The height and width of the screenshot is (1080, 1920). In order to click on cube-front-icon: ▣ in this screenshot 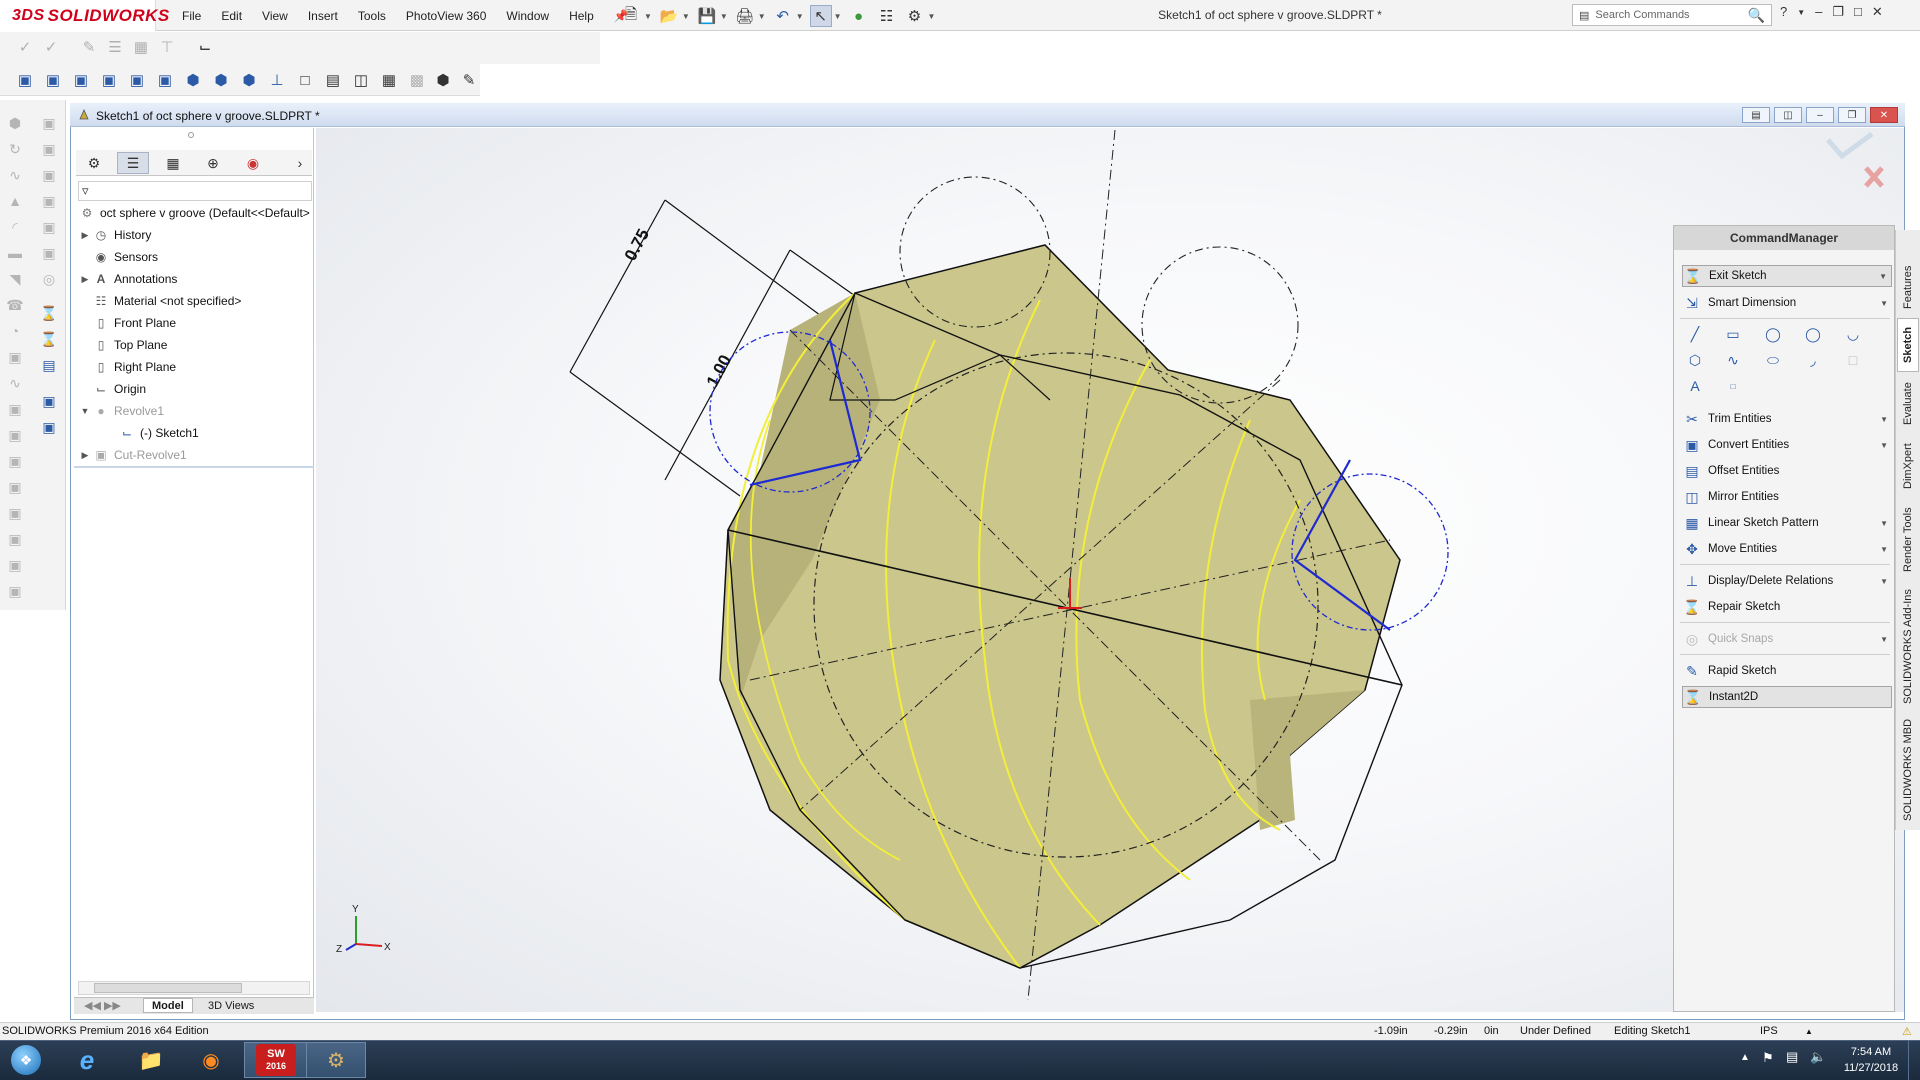, I will do `click(25, 80)`.